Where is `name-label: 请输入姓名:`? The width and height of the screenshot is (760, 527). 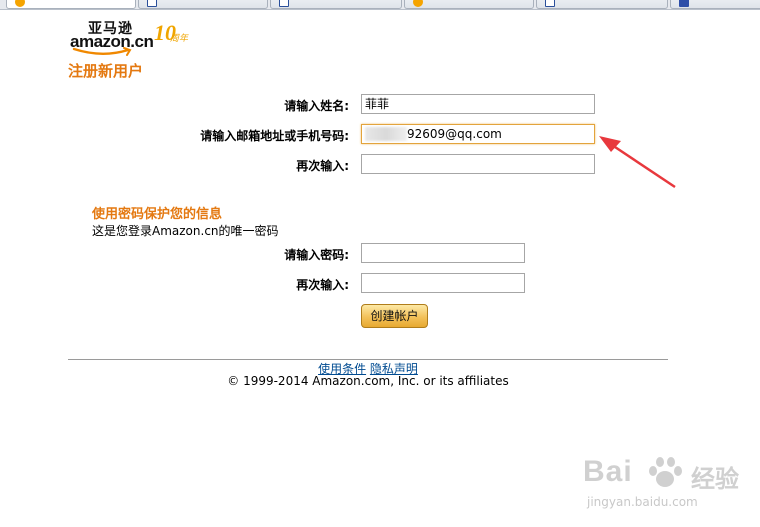 name-label: 请输入姓名: is located at coordinates (316, 106).